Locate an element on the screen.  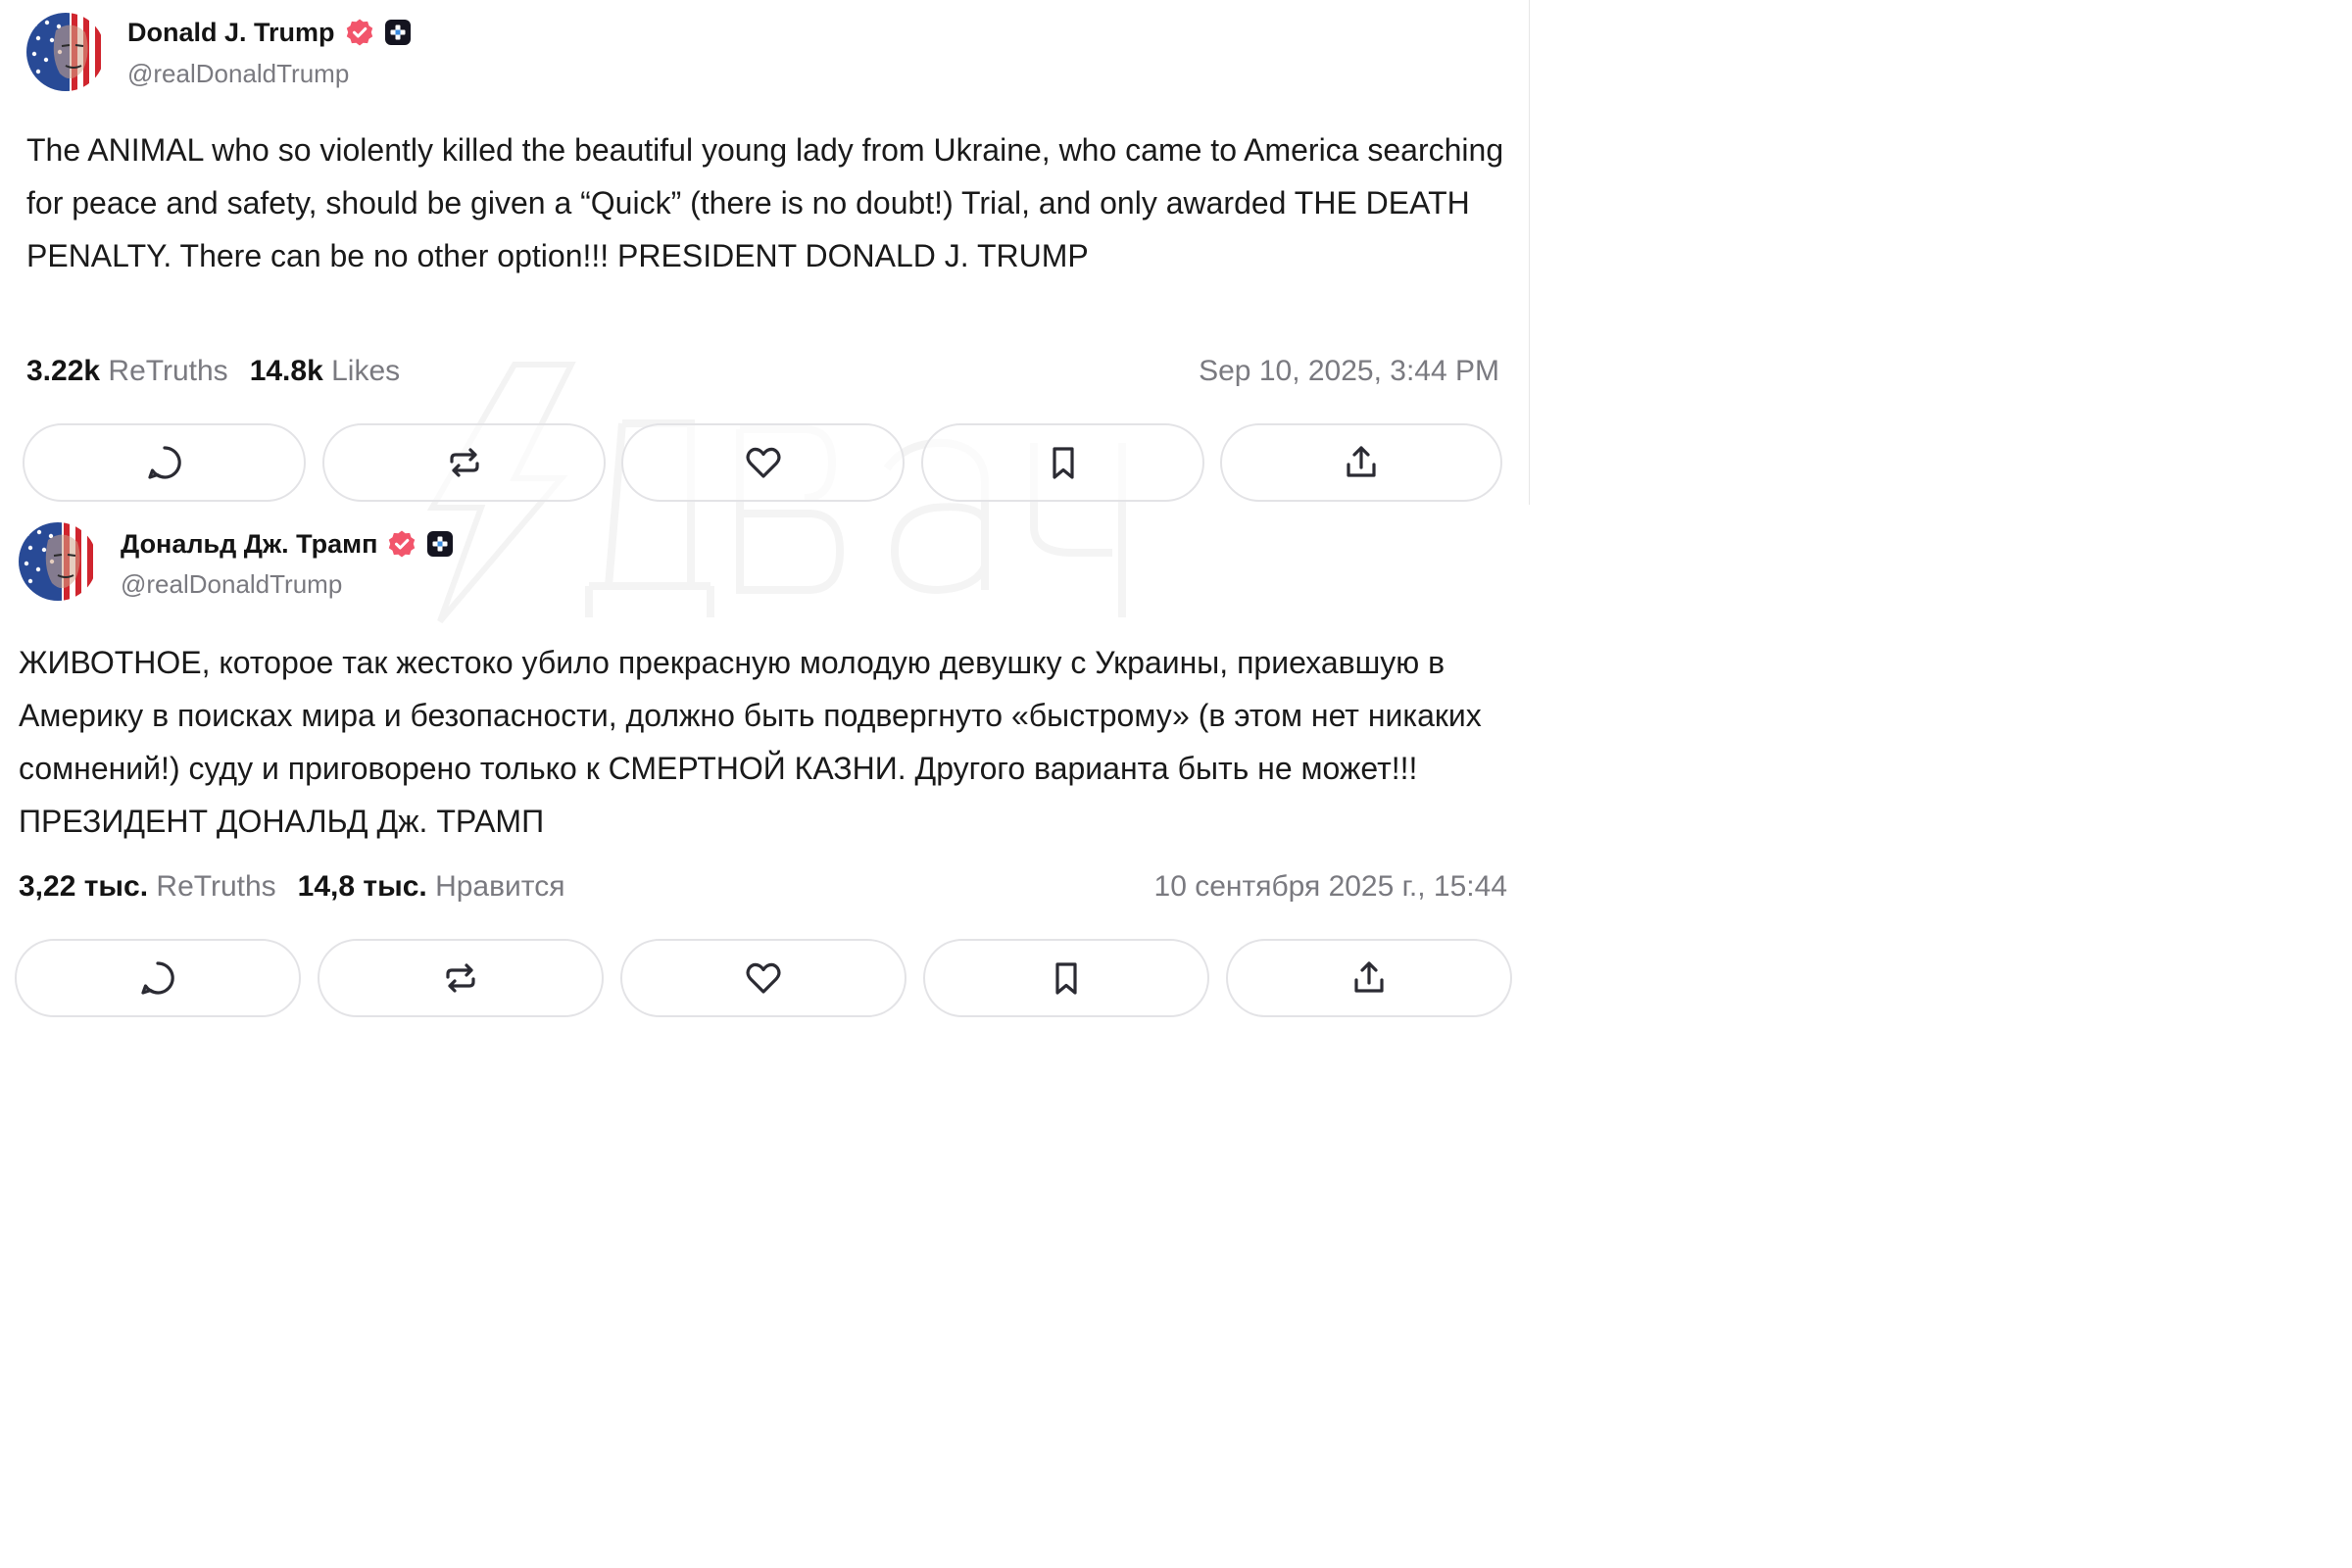
retruths-count: 3,22 тыс. is located at coordinates (84, 886).